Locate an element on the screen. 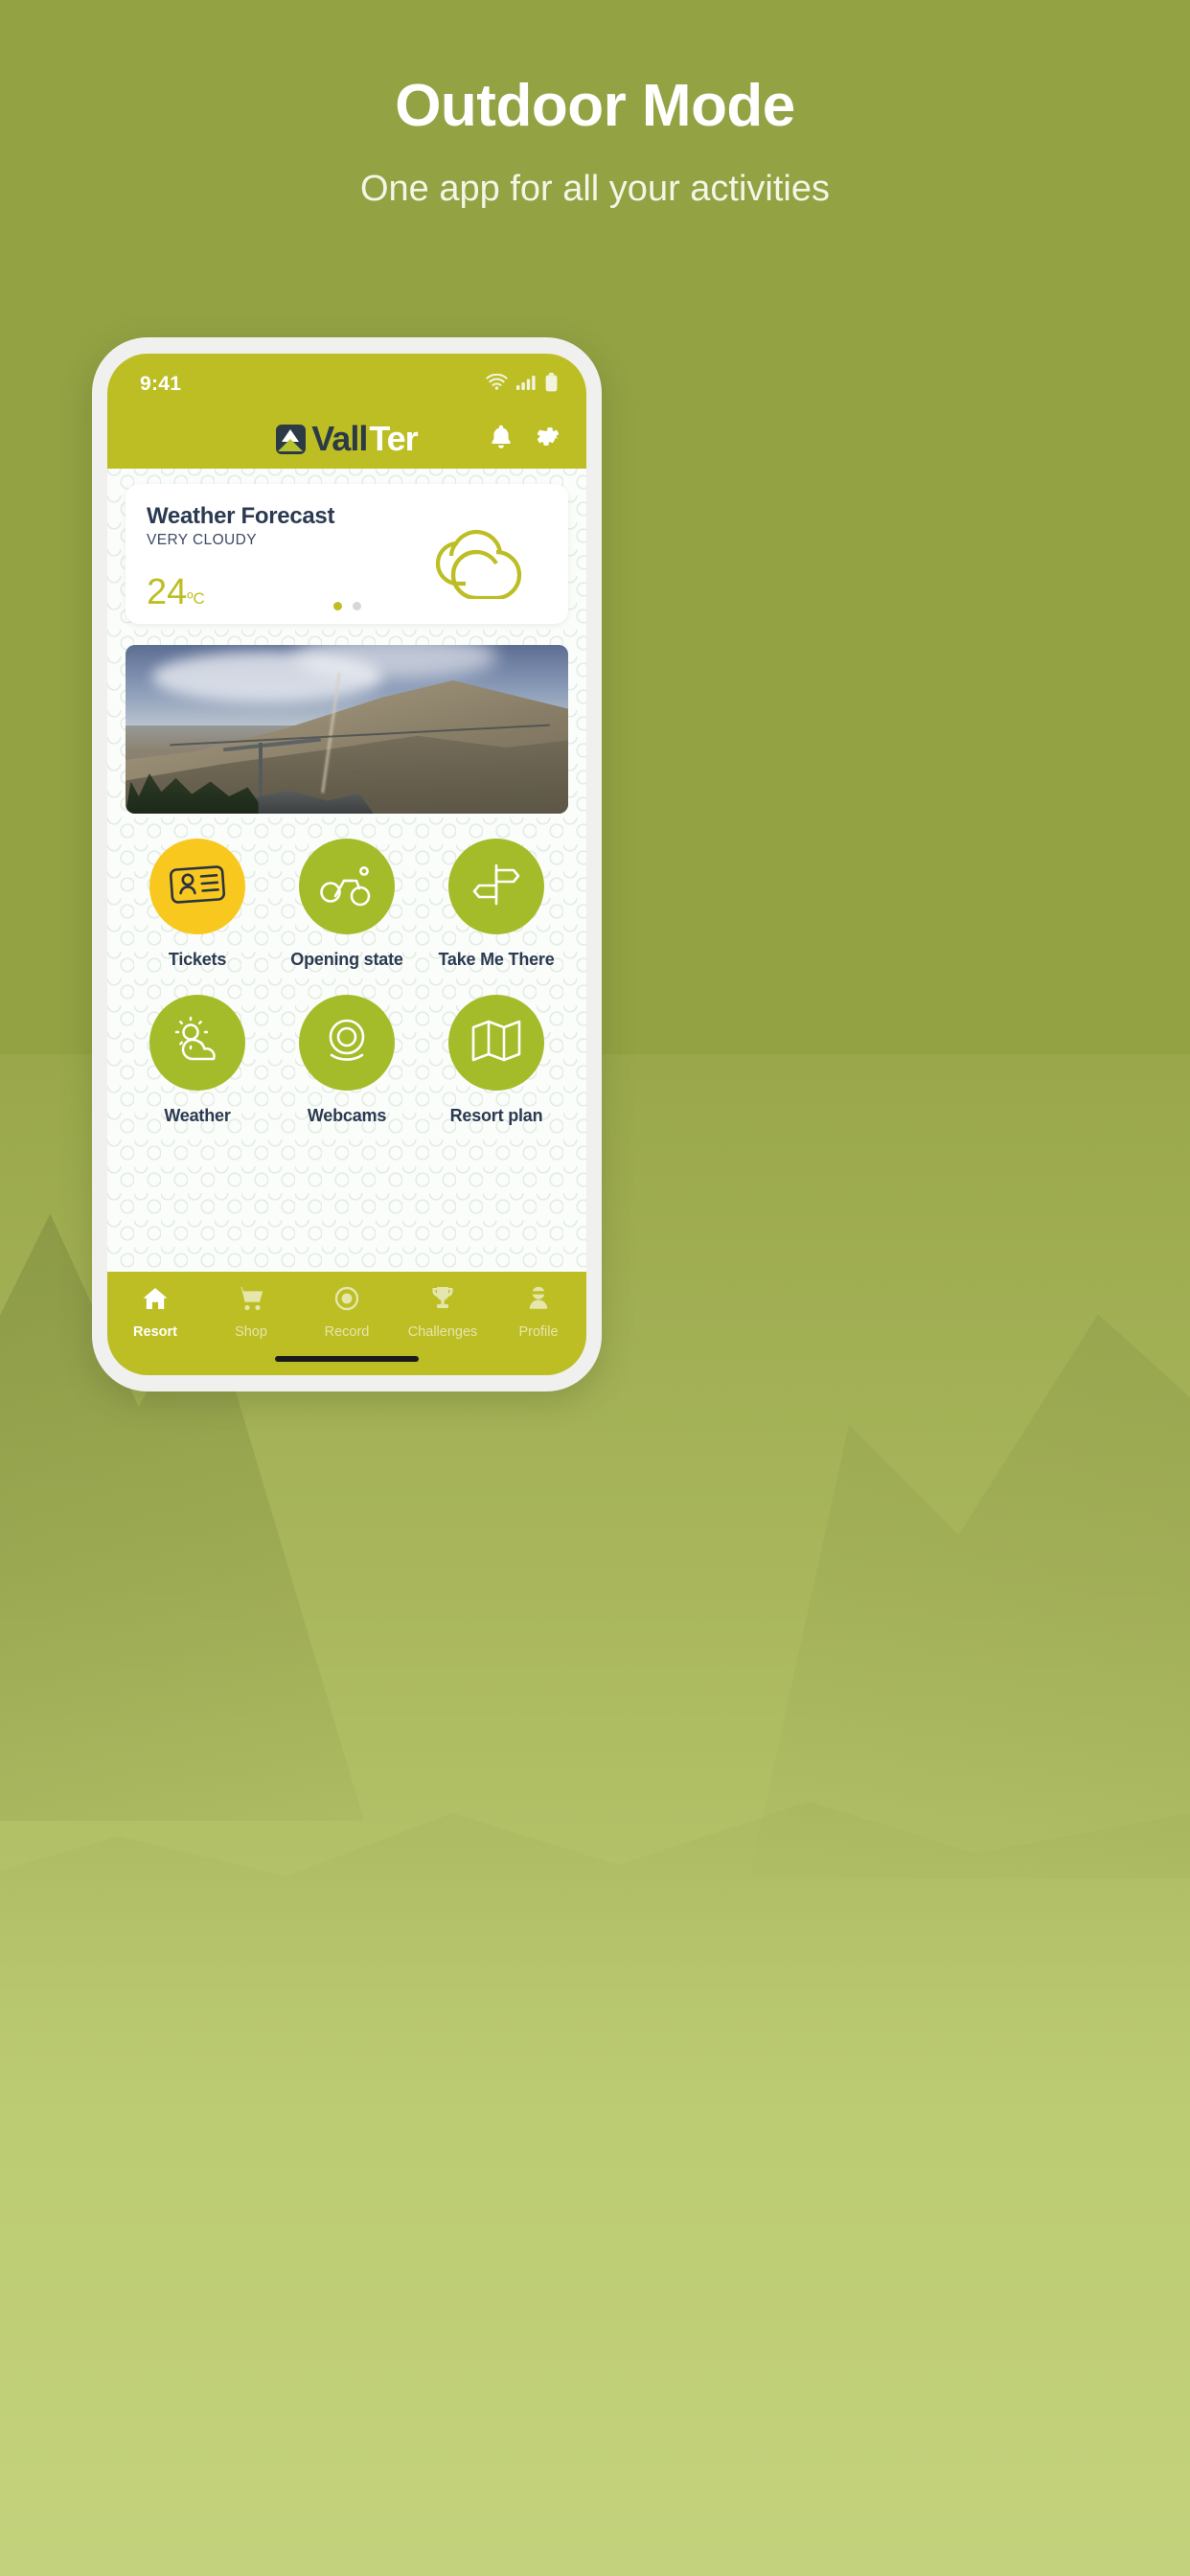 This screenshot has width=1190, height=2576. webcam-icon is located at coordinates (347, 1043).